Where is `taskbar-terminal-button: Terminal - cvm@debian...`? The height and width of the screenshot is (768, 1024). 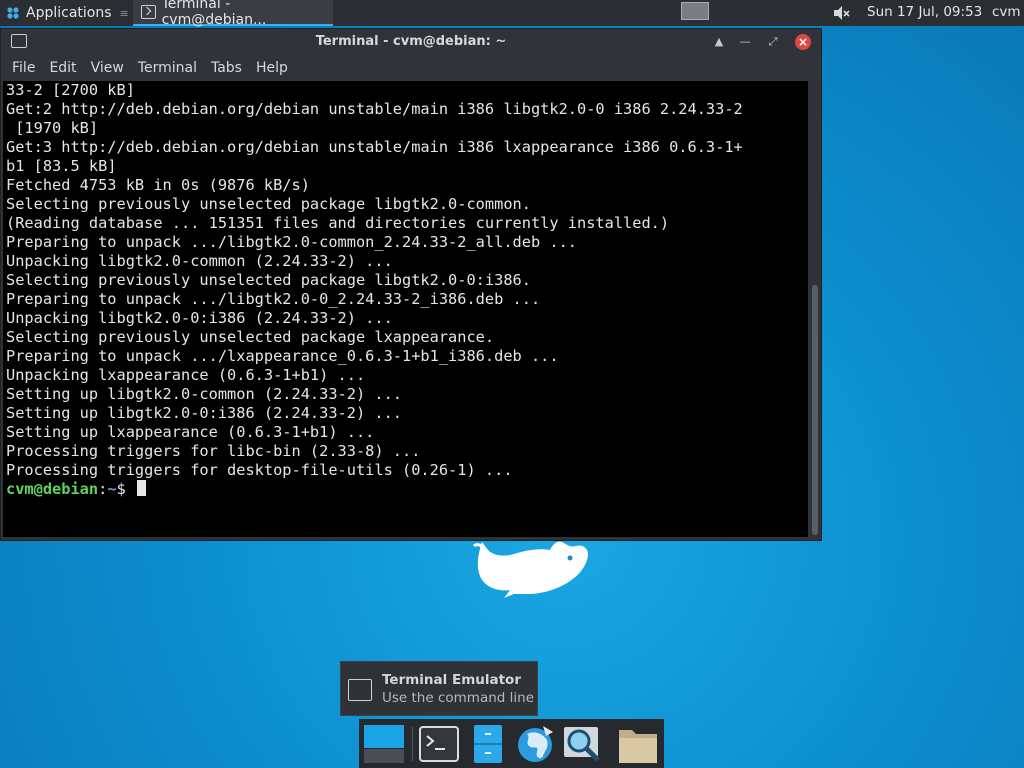
taskbar-terminal-button: Terminal - cvm@debian... is located at coordinates (232, 14).